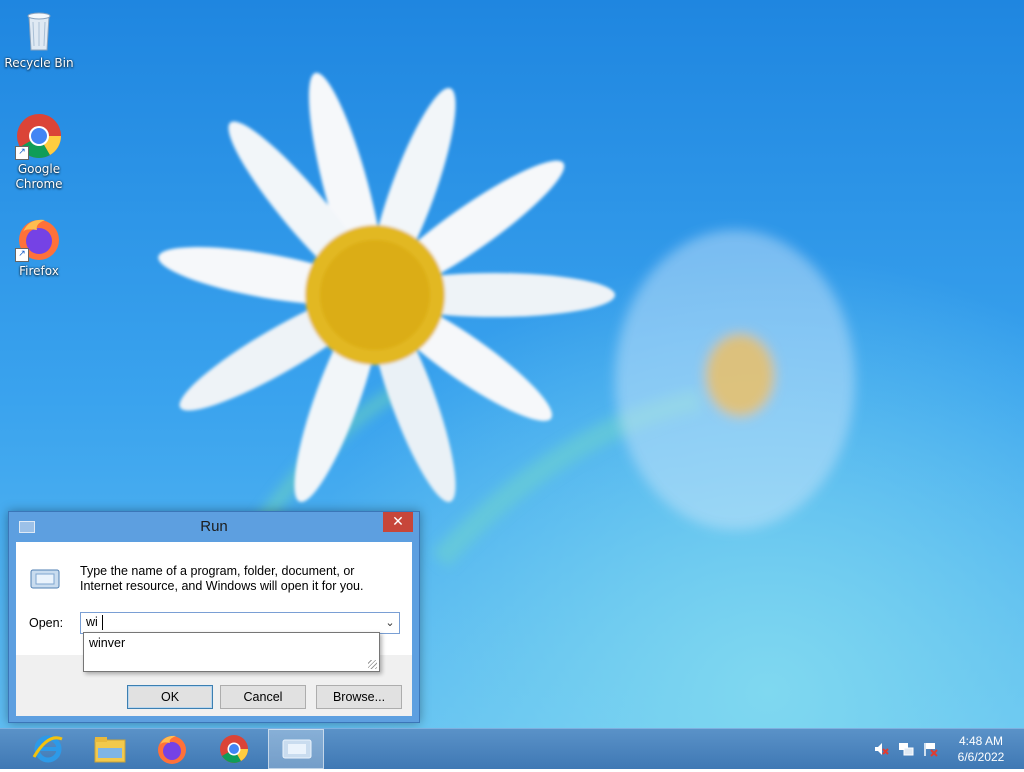 The image size is (1024, 772). I want to click on run-program-icon, so click(45, 579).